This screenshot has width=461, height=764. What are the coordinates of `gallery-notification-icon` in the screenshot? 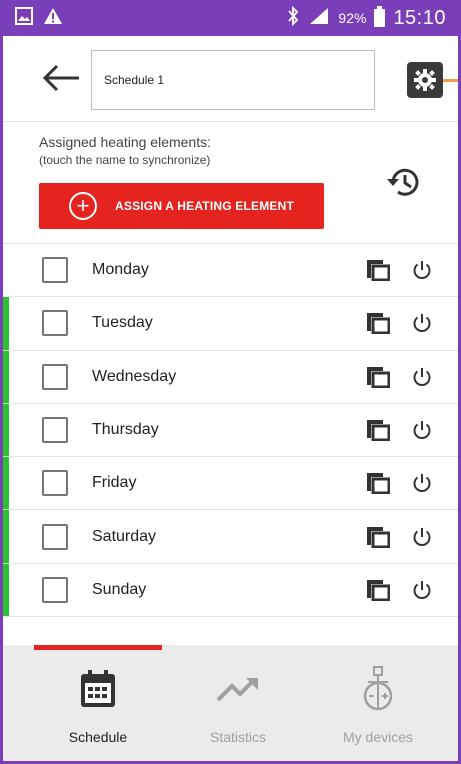 It's located at (24, 18).